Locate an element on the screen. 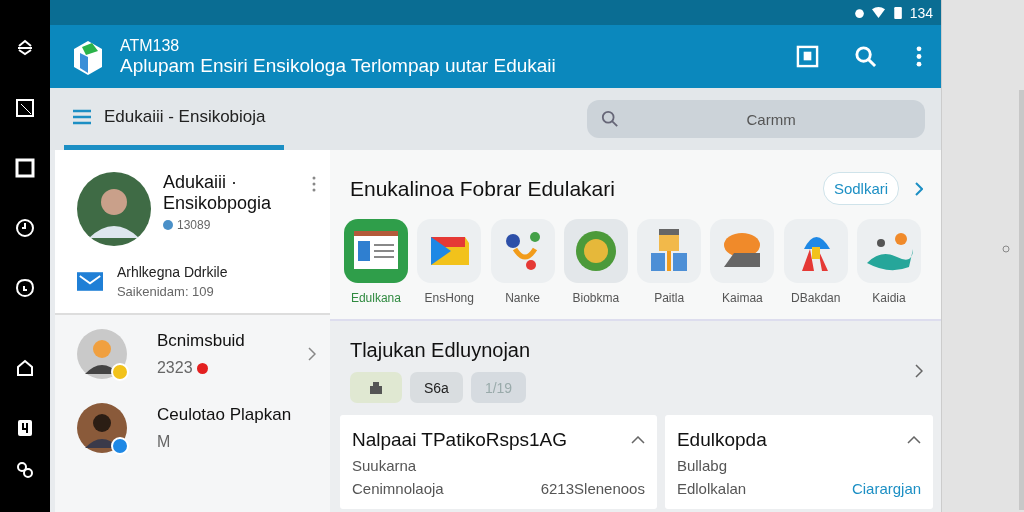  contact-detail: 2323 is located at coordinates (174, 368).